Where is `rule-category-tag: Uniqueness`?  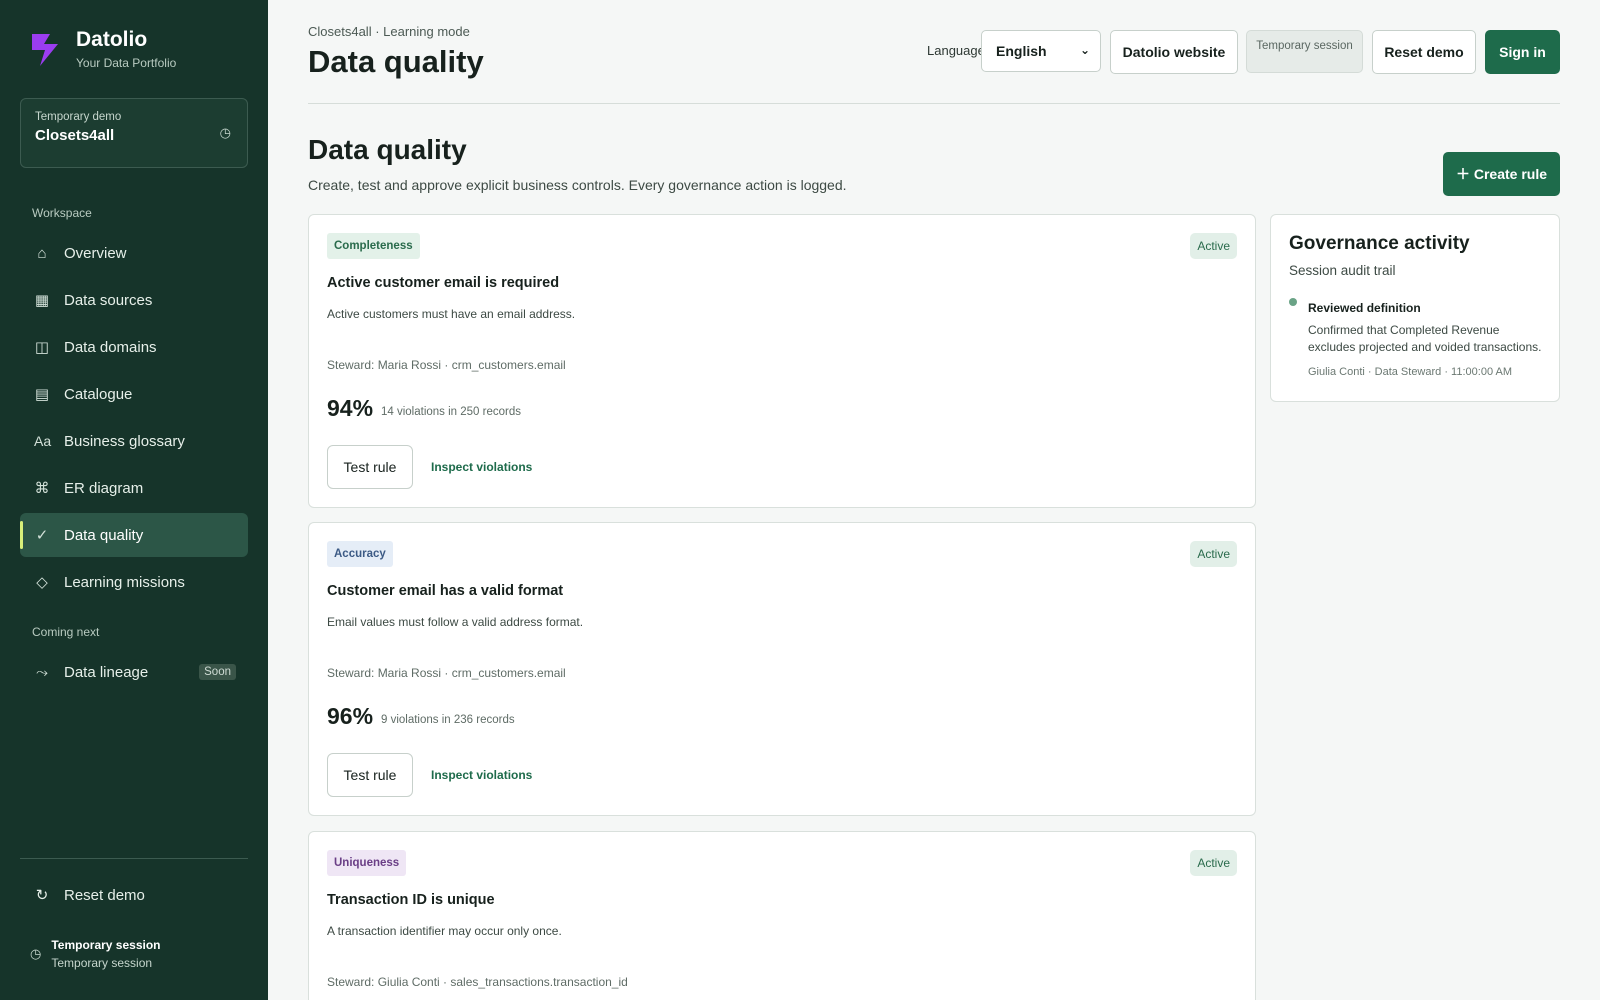 rule-category-tag: Uniqueness is located at coordinates (367, 863).